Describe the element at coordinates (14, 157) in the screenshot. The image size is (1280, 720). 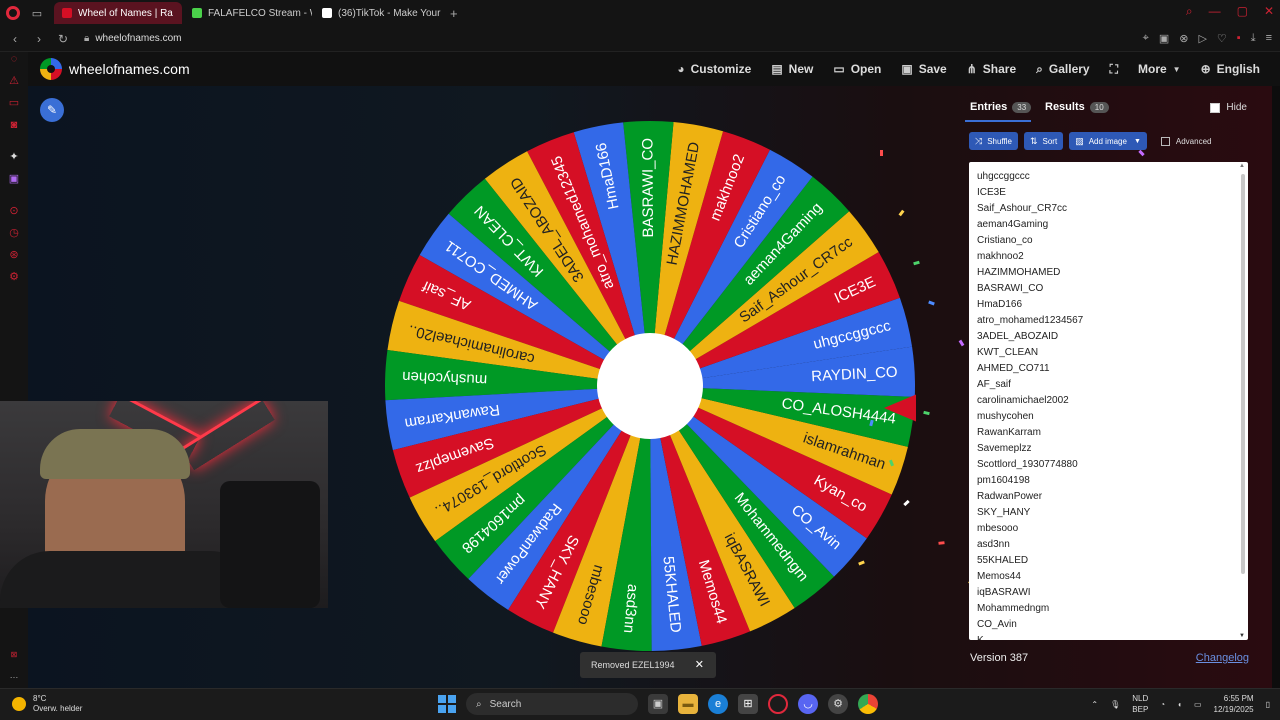
I see `music-icon: ✦` at that location.